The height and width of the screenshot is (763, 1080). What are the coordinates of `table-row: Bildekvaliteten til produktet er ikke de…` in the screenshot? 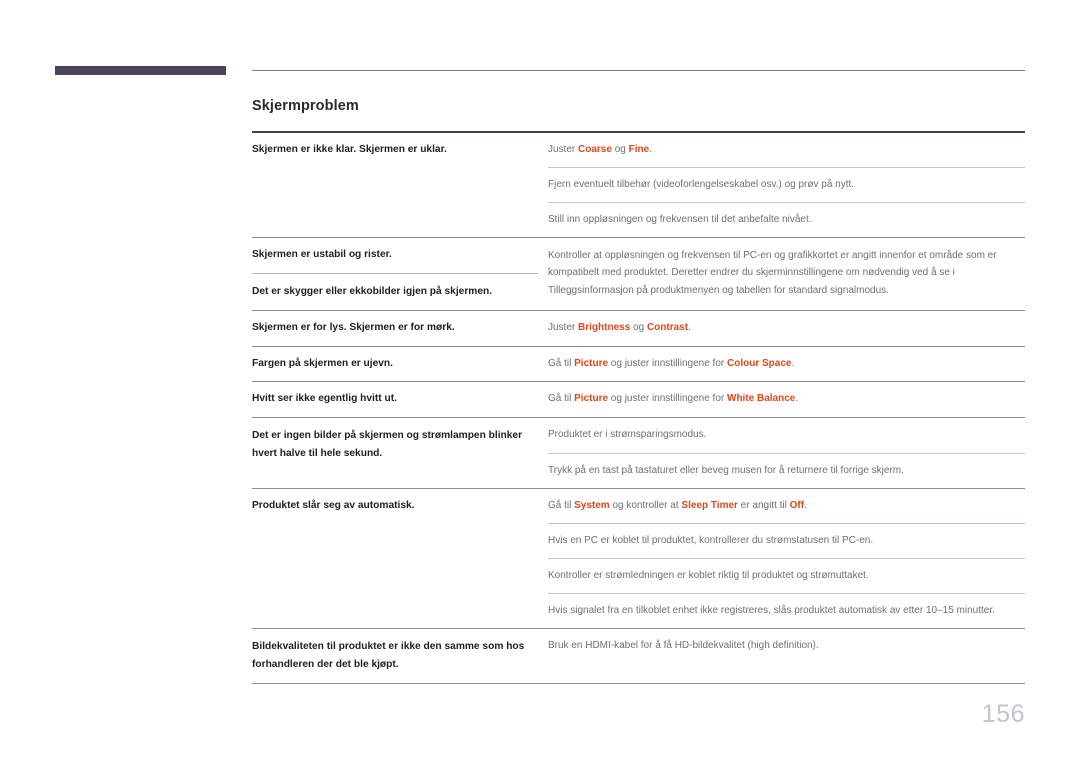 It's located at (638, 656).